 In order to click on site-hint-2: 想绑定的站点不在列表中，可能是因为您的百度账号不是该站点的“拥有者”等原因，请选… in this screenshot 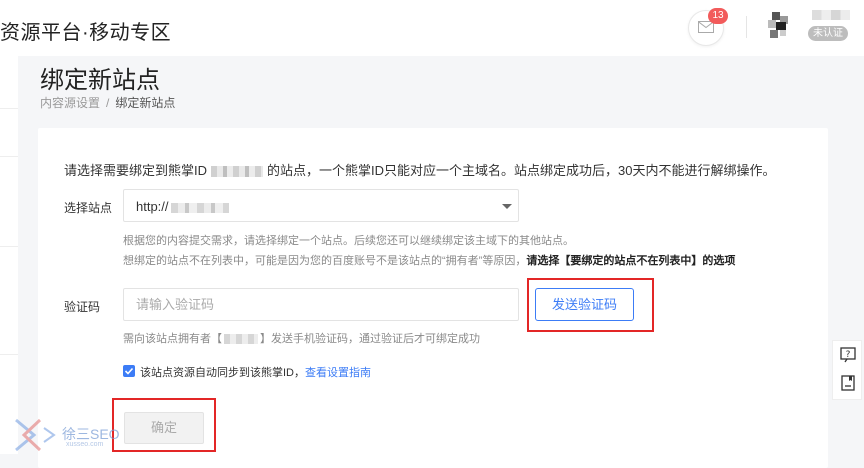, I will do `click(429, 261)`.